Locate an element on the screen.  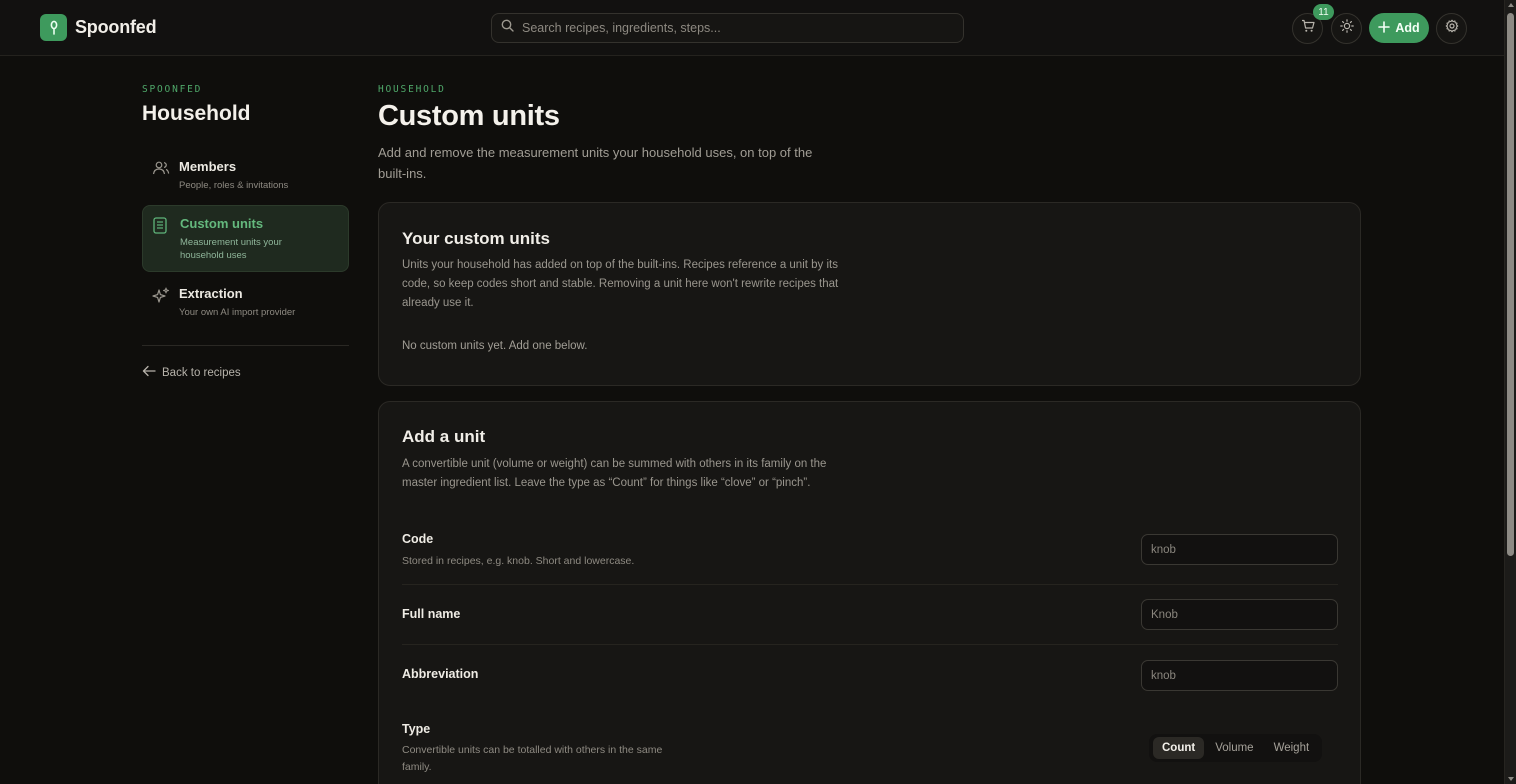
full-name-field is located at coordinates (1239, 614).